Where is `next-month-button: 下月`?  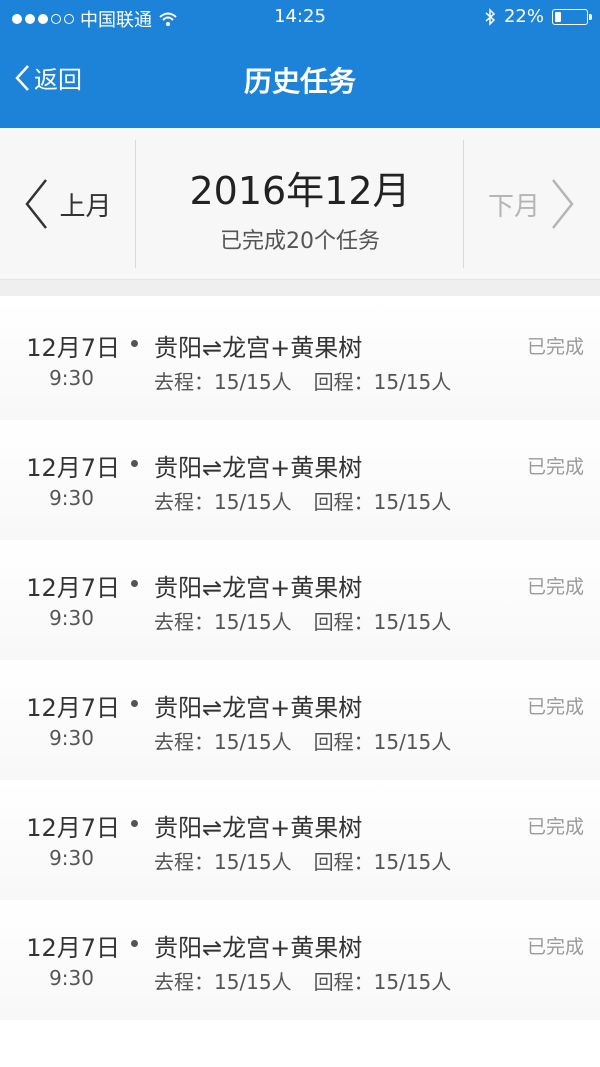 next-month-button: 下月 is located at coordinates (532, 204).